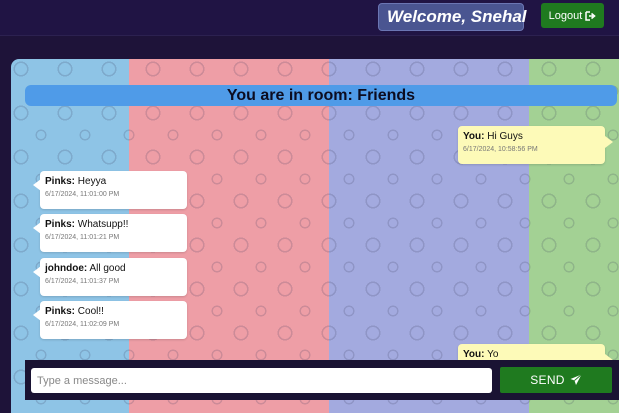  Describe the element at coordinates (90, 311) in the screenshot. I see `message-text: Cool!!` at that location.